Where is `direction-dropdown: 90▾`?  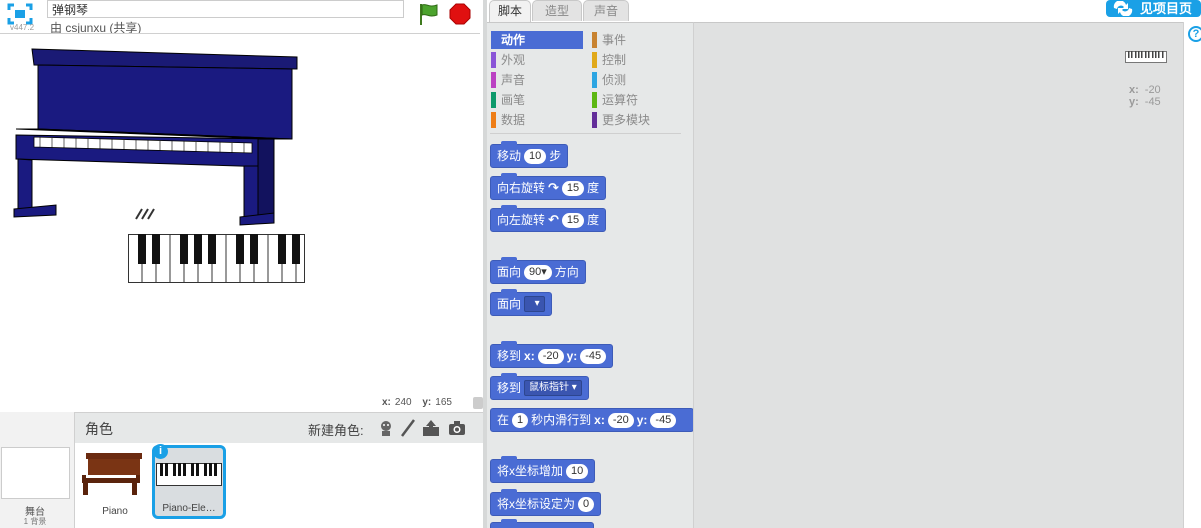
direction-dropdown: 90▾ is located at coordinates (538, 272).